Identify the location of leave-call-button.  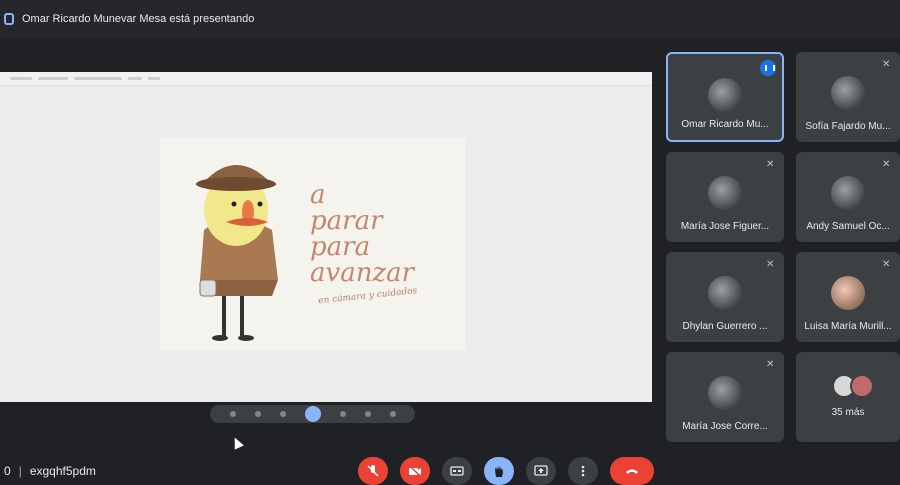
(632, 471).